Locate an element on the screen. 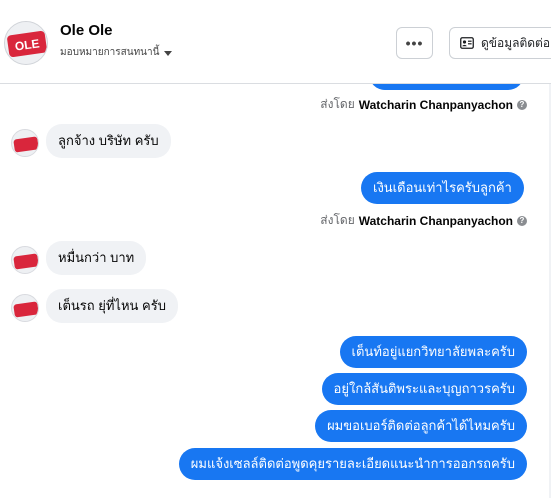 Image resolution: width=551 pixels, height=498 pixels. incoming-message: หมื่นกว่า บาท is located at coordinates (96, 258).